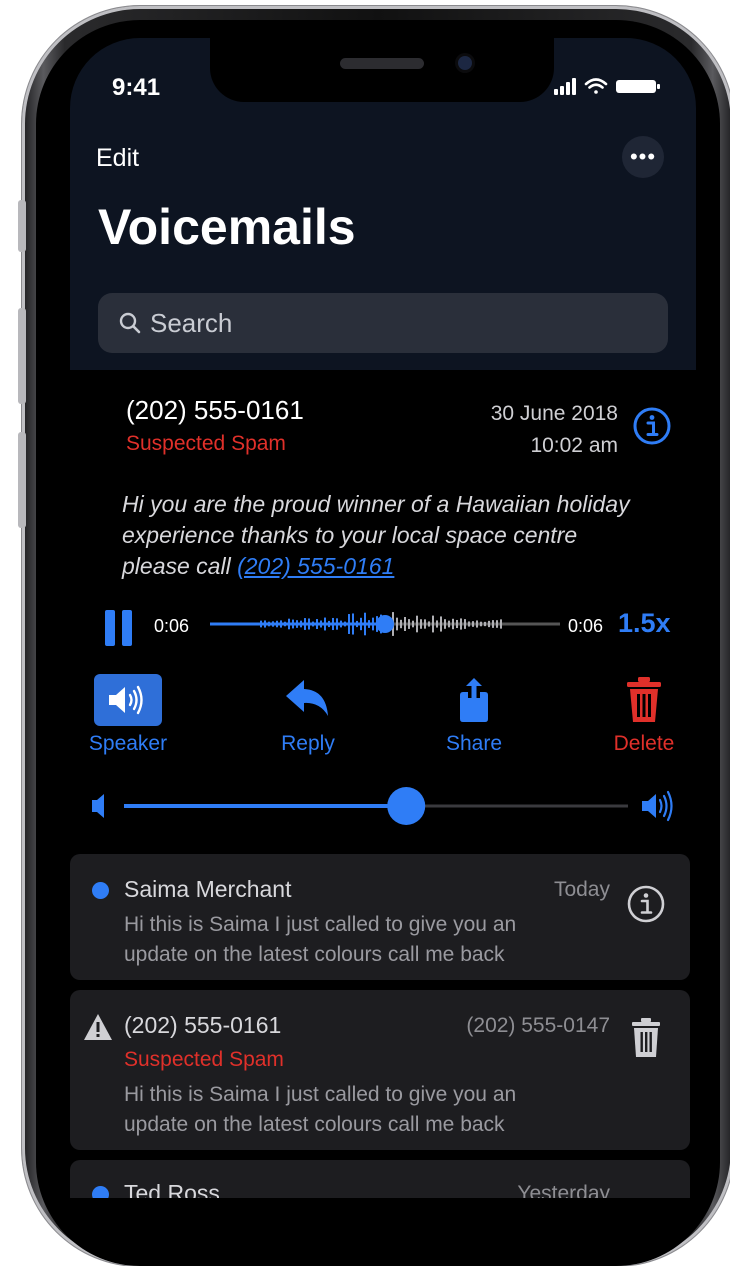 This screenshot has width=730, height=1266. I want to click on playback-scrubber, so click(385, 624).